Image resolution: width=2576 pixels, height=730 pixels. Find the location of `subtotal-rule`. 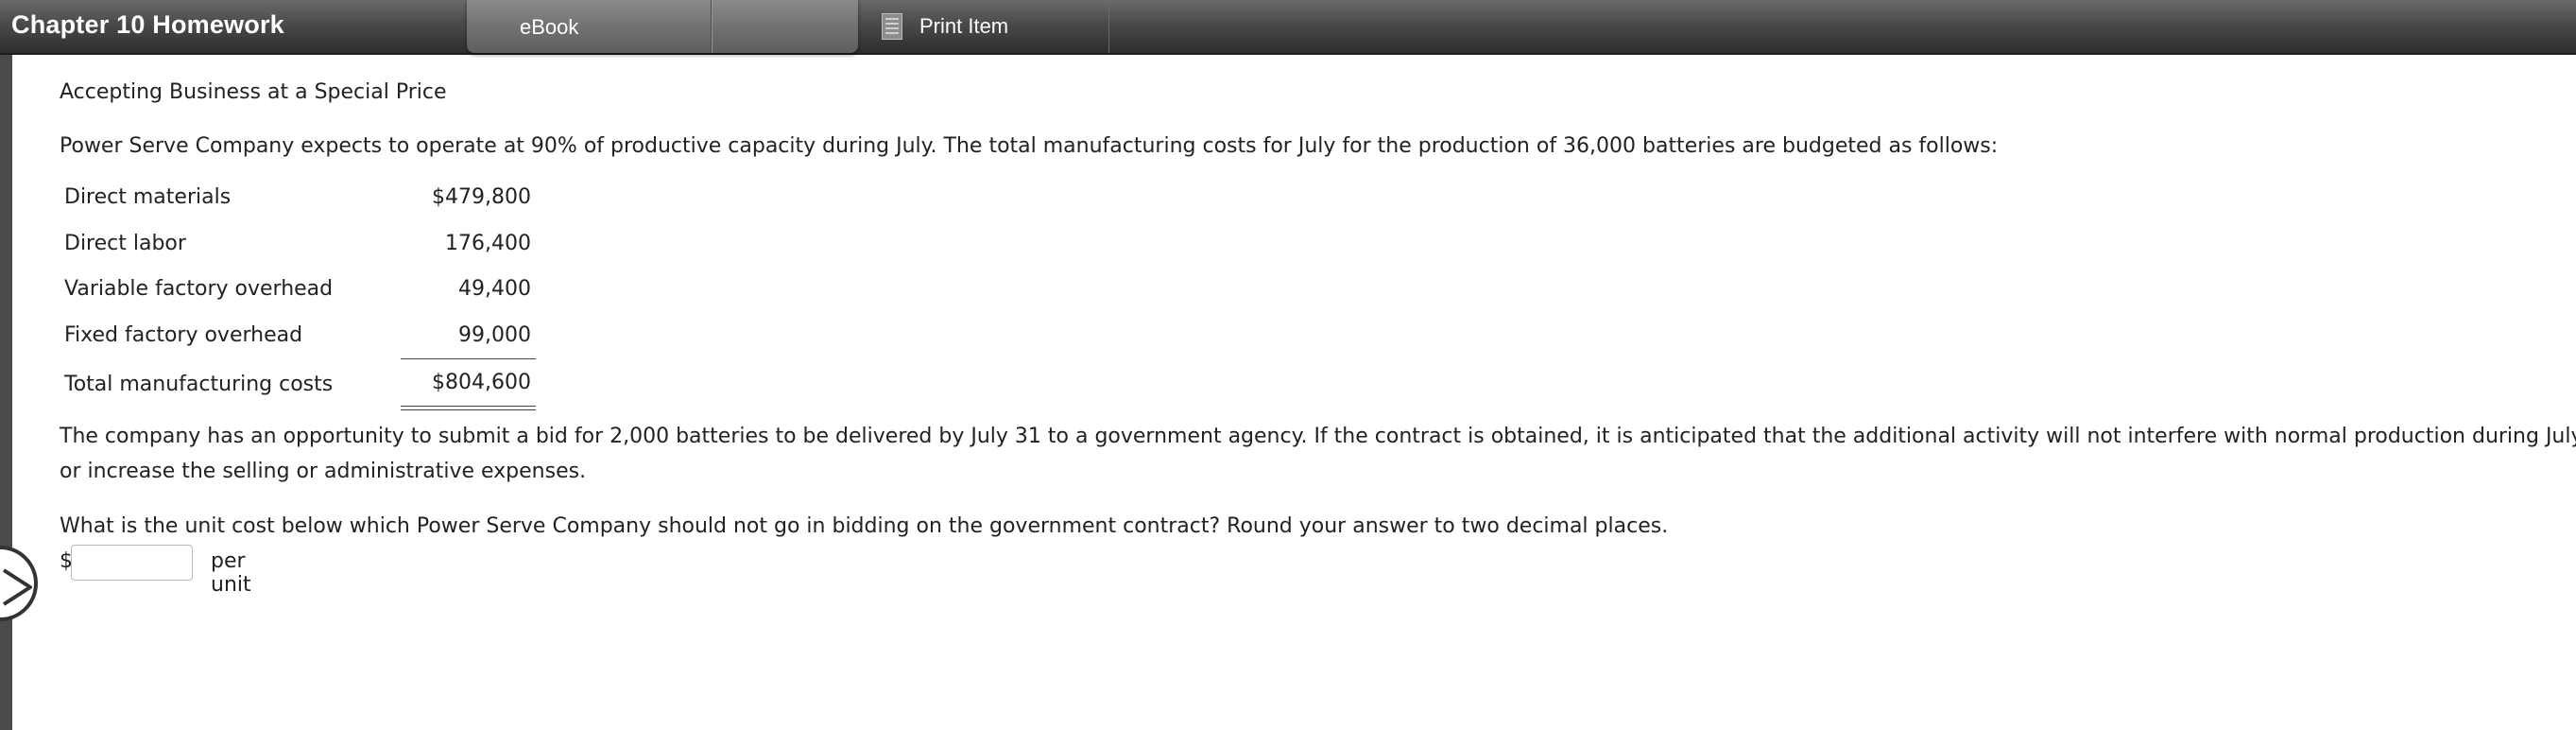

subtotal-rule is located at coordinates (468, 359).